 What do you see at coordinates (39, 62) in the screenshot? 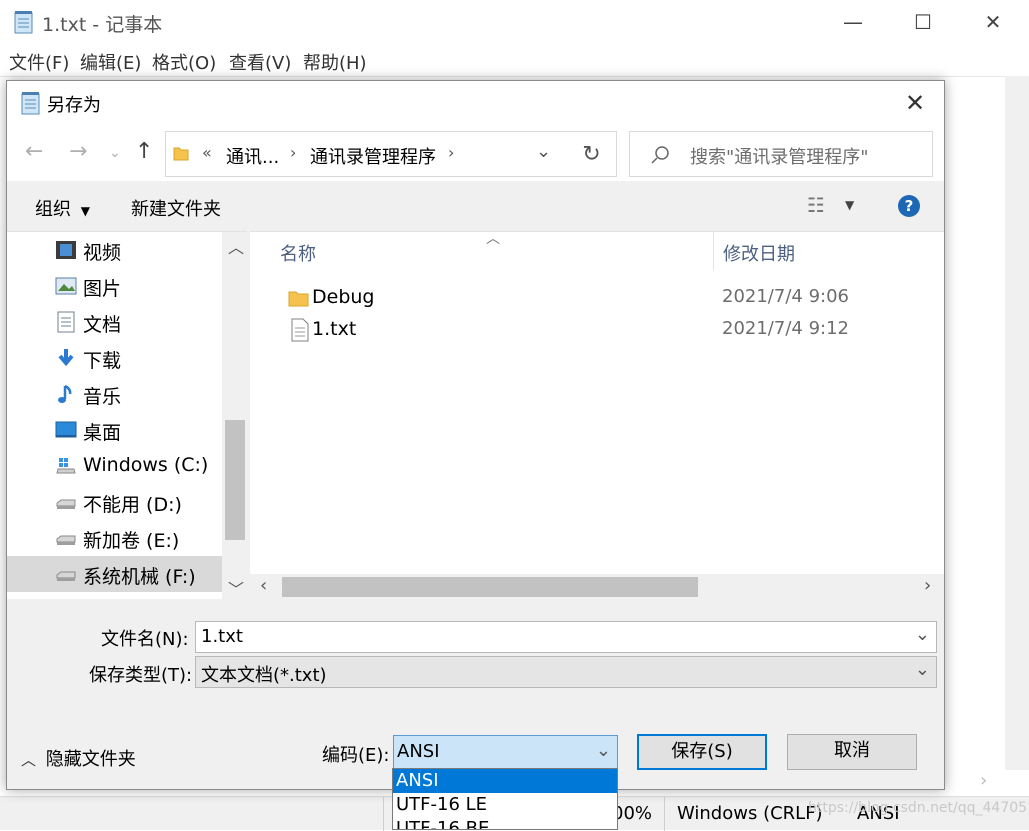
I see `menu-file: 文件(F)` at bounding box center [39, 62].